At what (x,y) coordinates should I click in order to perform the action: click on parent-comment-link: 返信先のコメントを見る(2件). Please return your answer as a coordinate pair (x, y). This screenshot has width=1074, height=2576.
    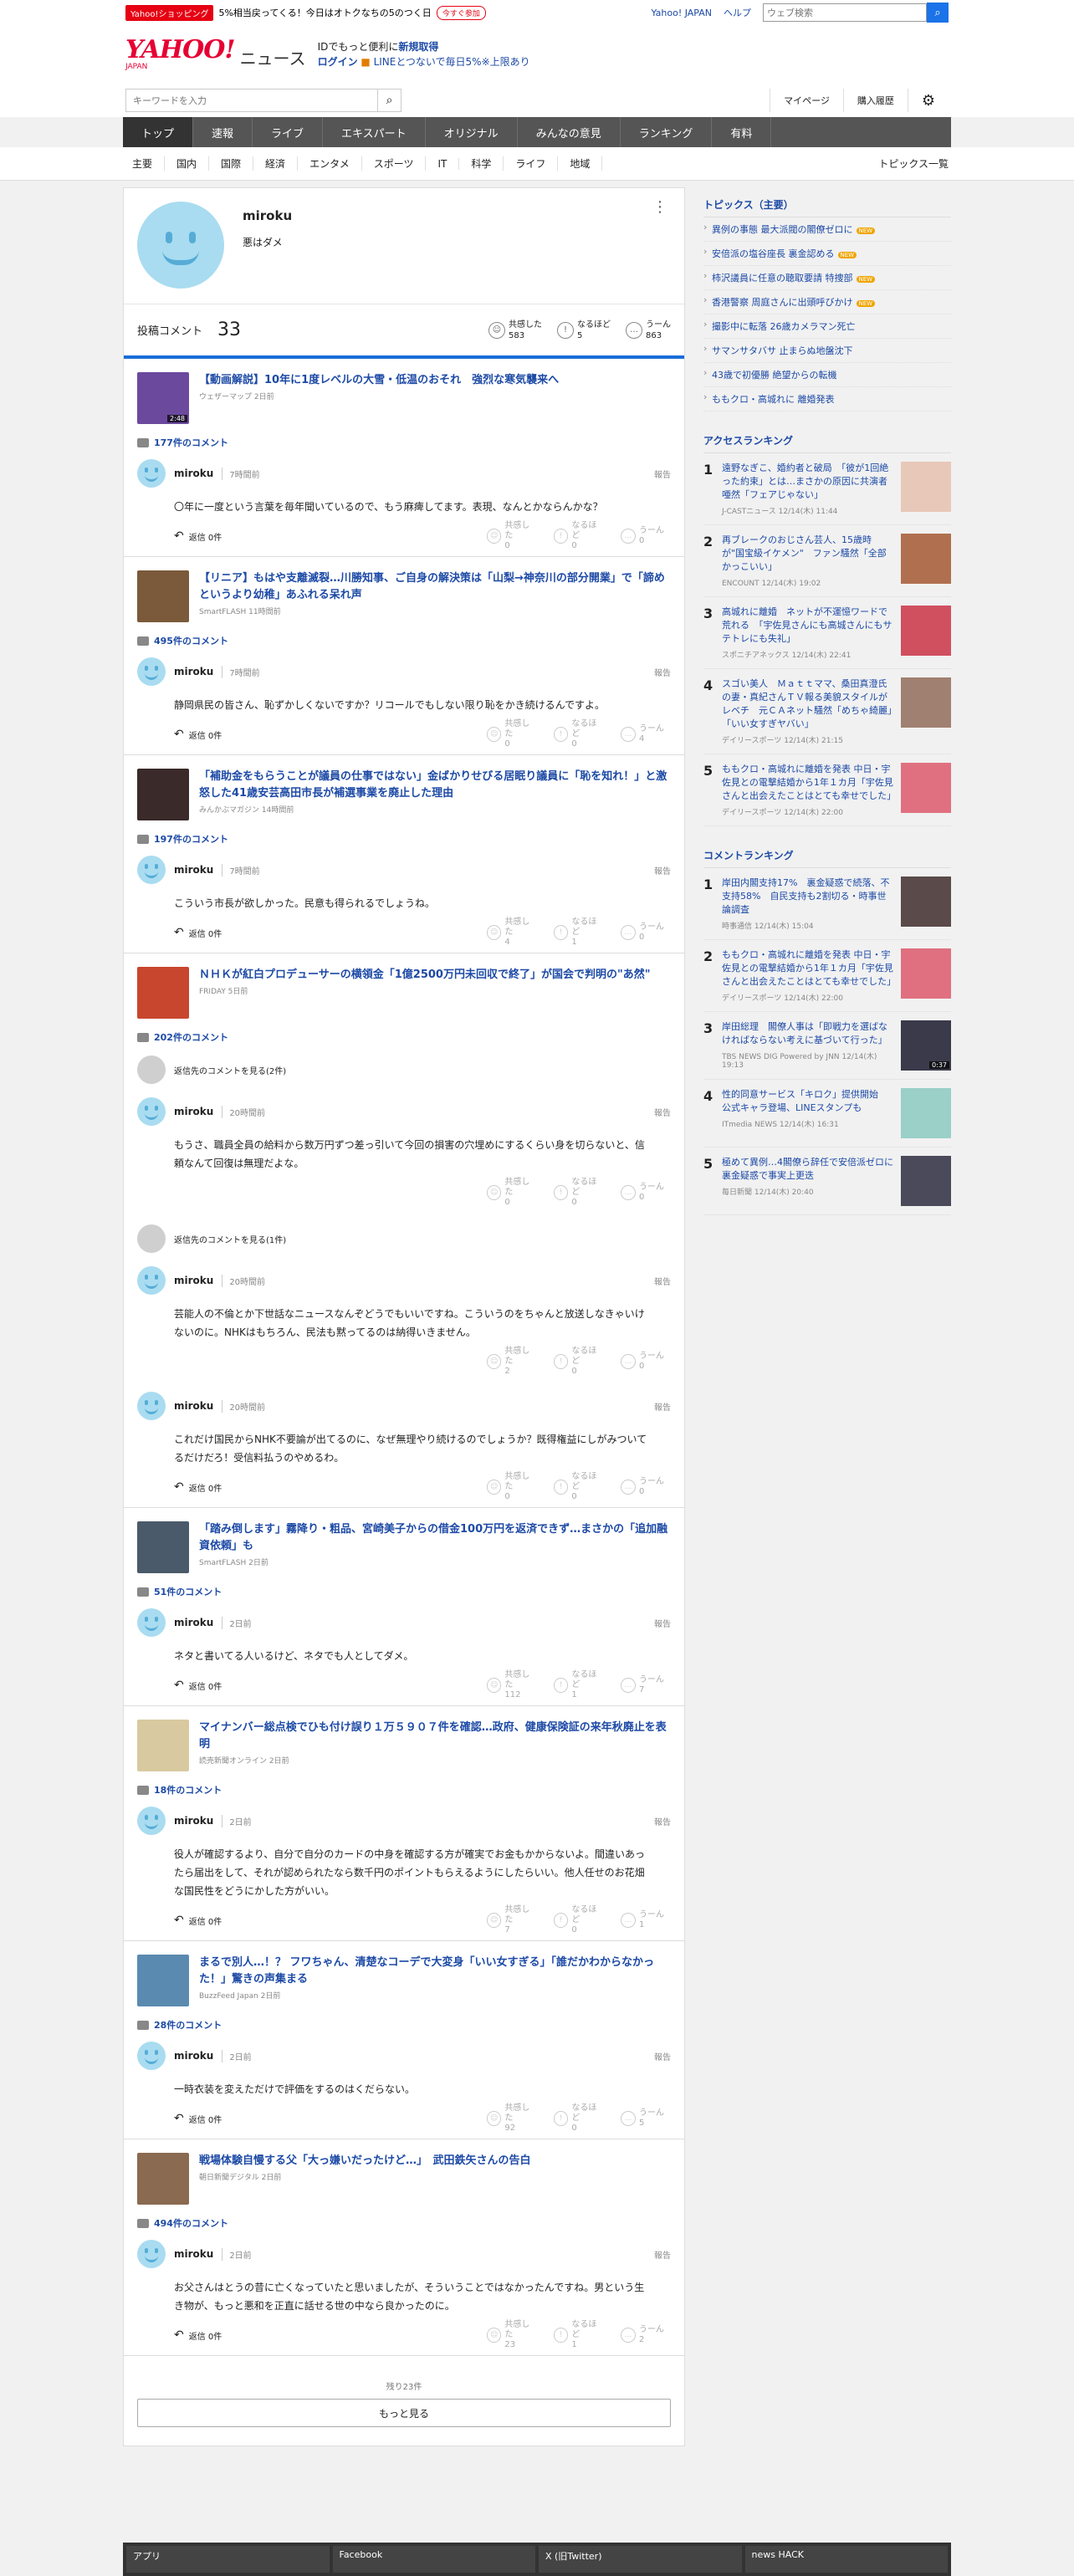
    Looking at the image, I should click on (404, 1065).